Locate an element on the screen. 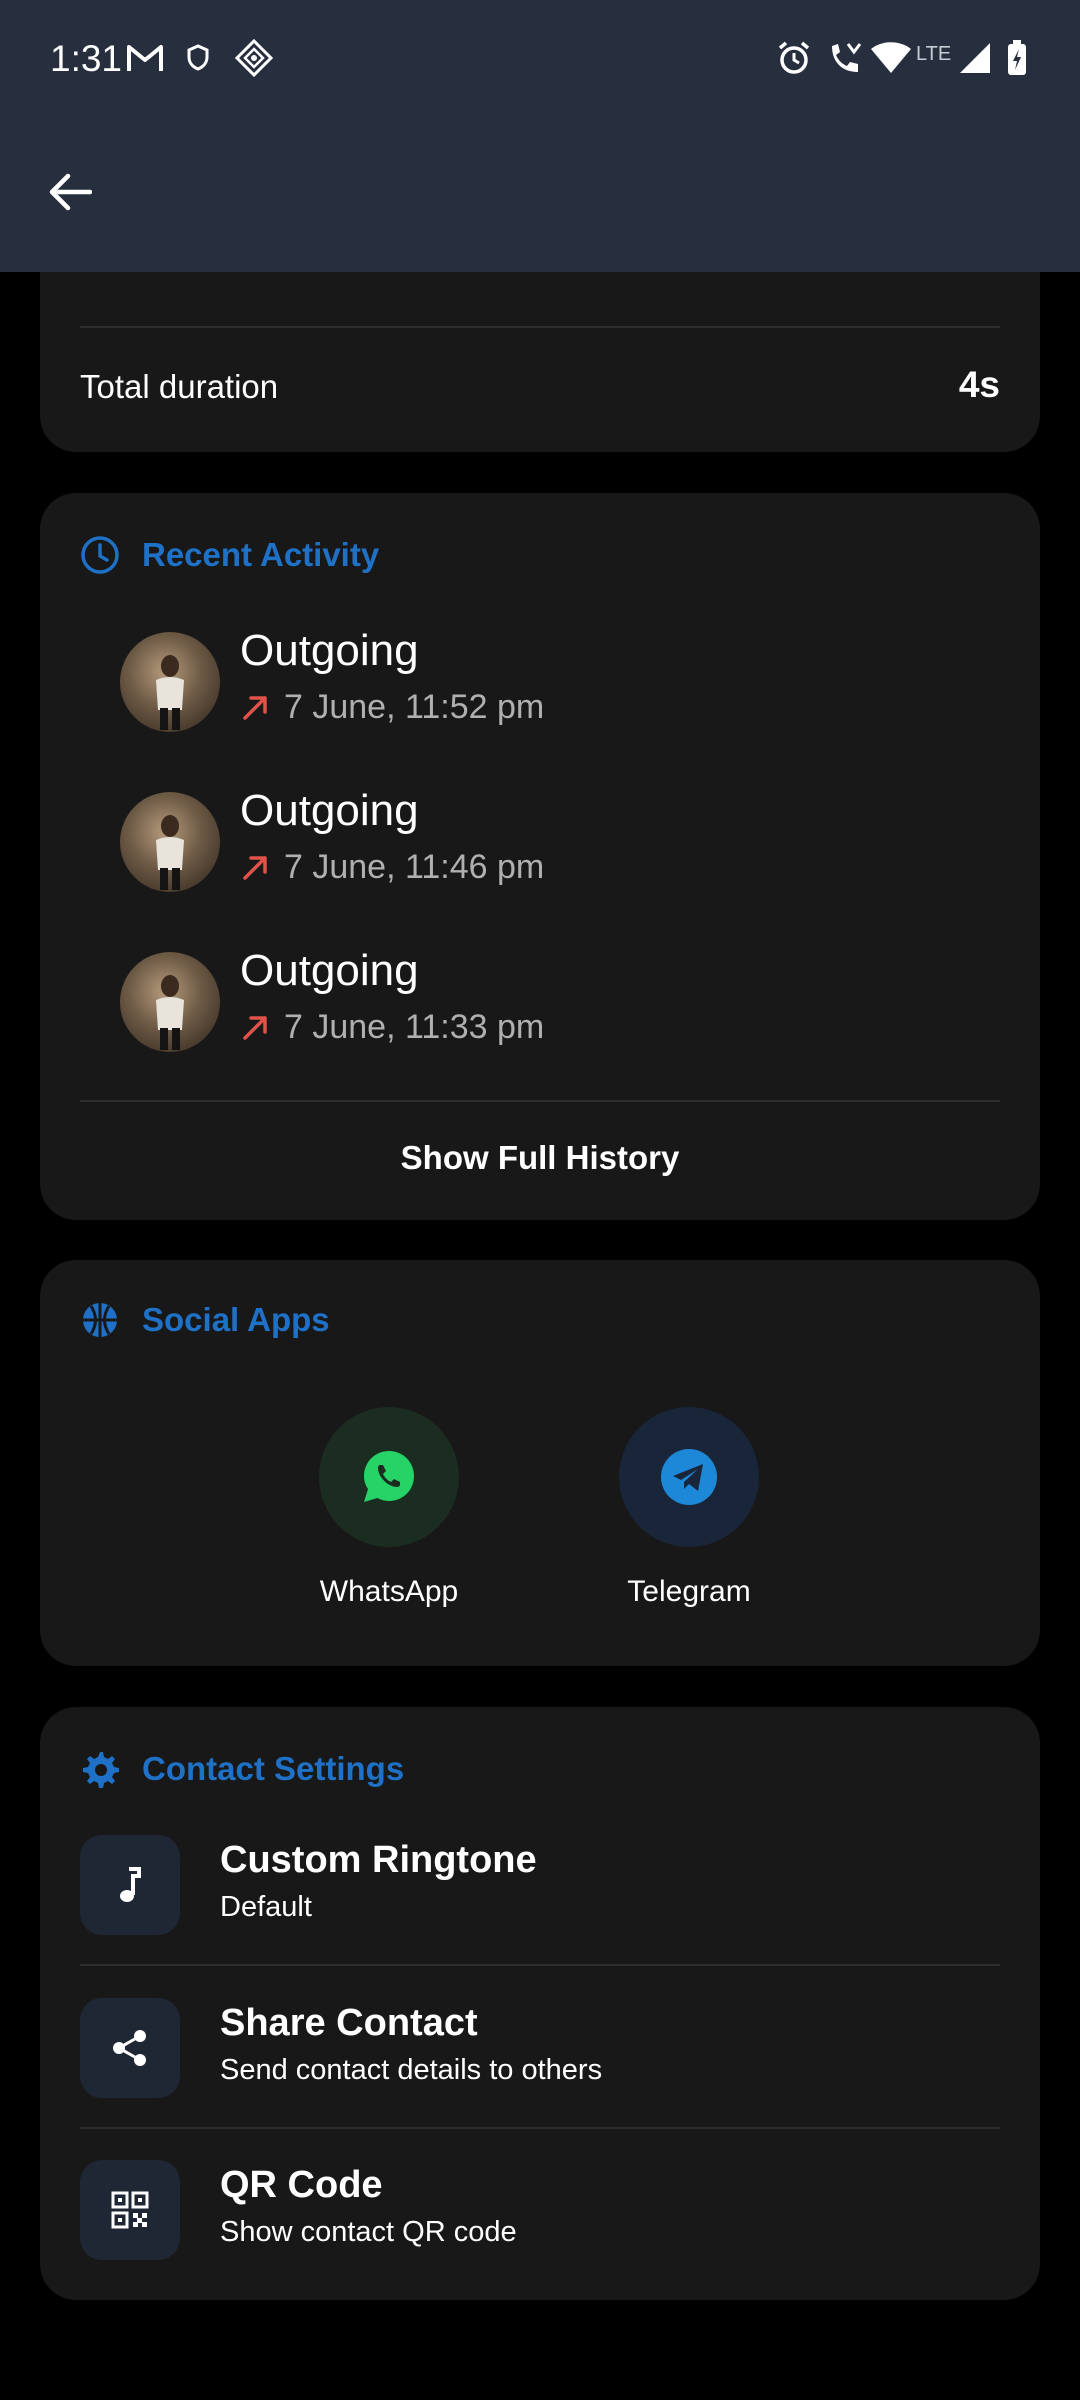  clock-icon is located at coordinates (100, 555).